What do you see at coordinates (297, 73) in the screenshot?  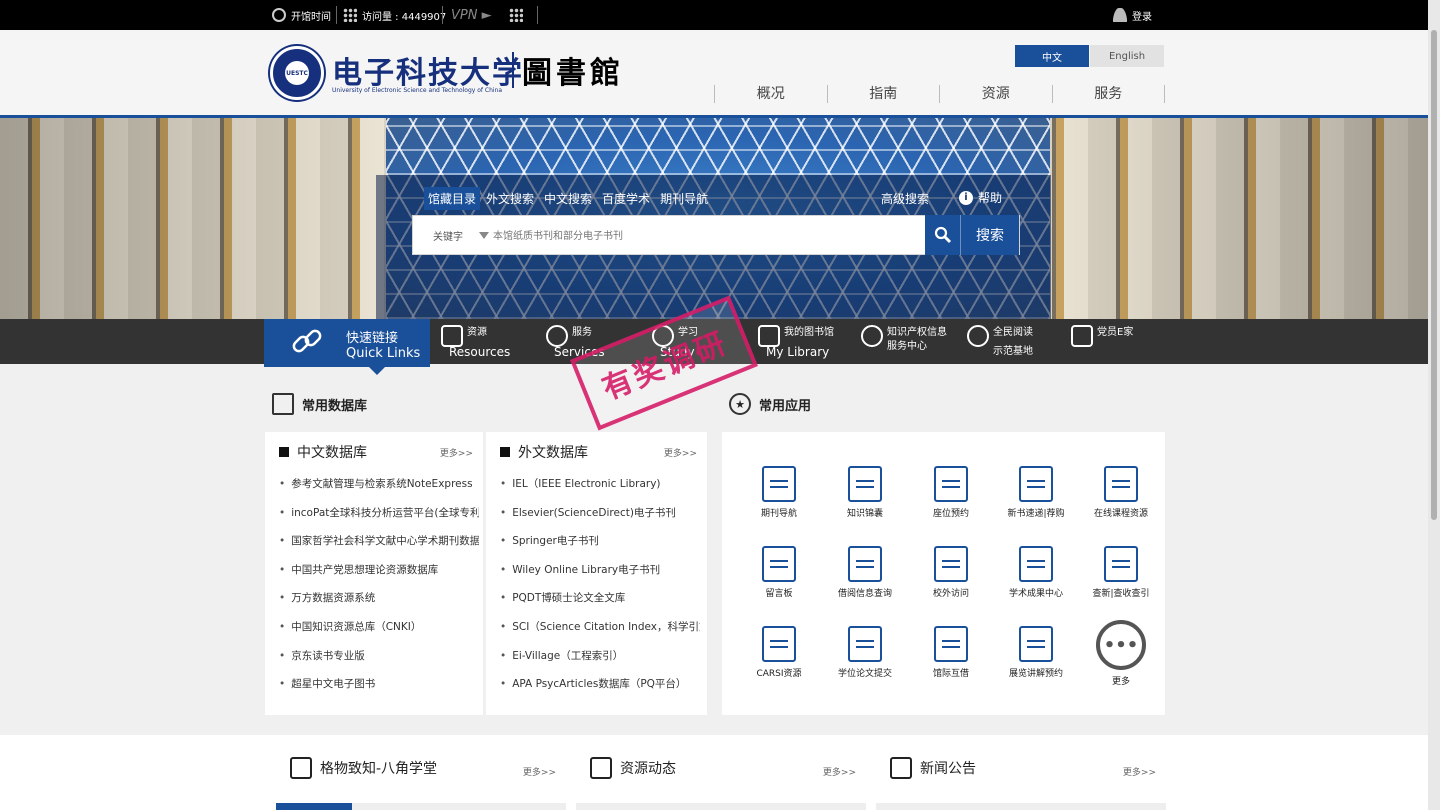 I see `university-seal-icon: UESTC` at bounding box center [297, 73].